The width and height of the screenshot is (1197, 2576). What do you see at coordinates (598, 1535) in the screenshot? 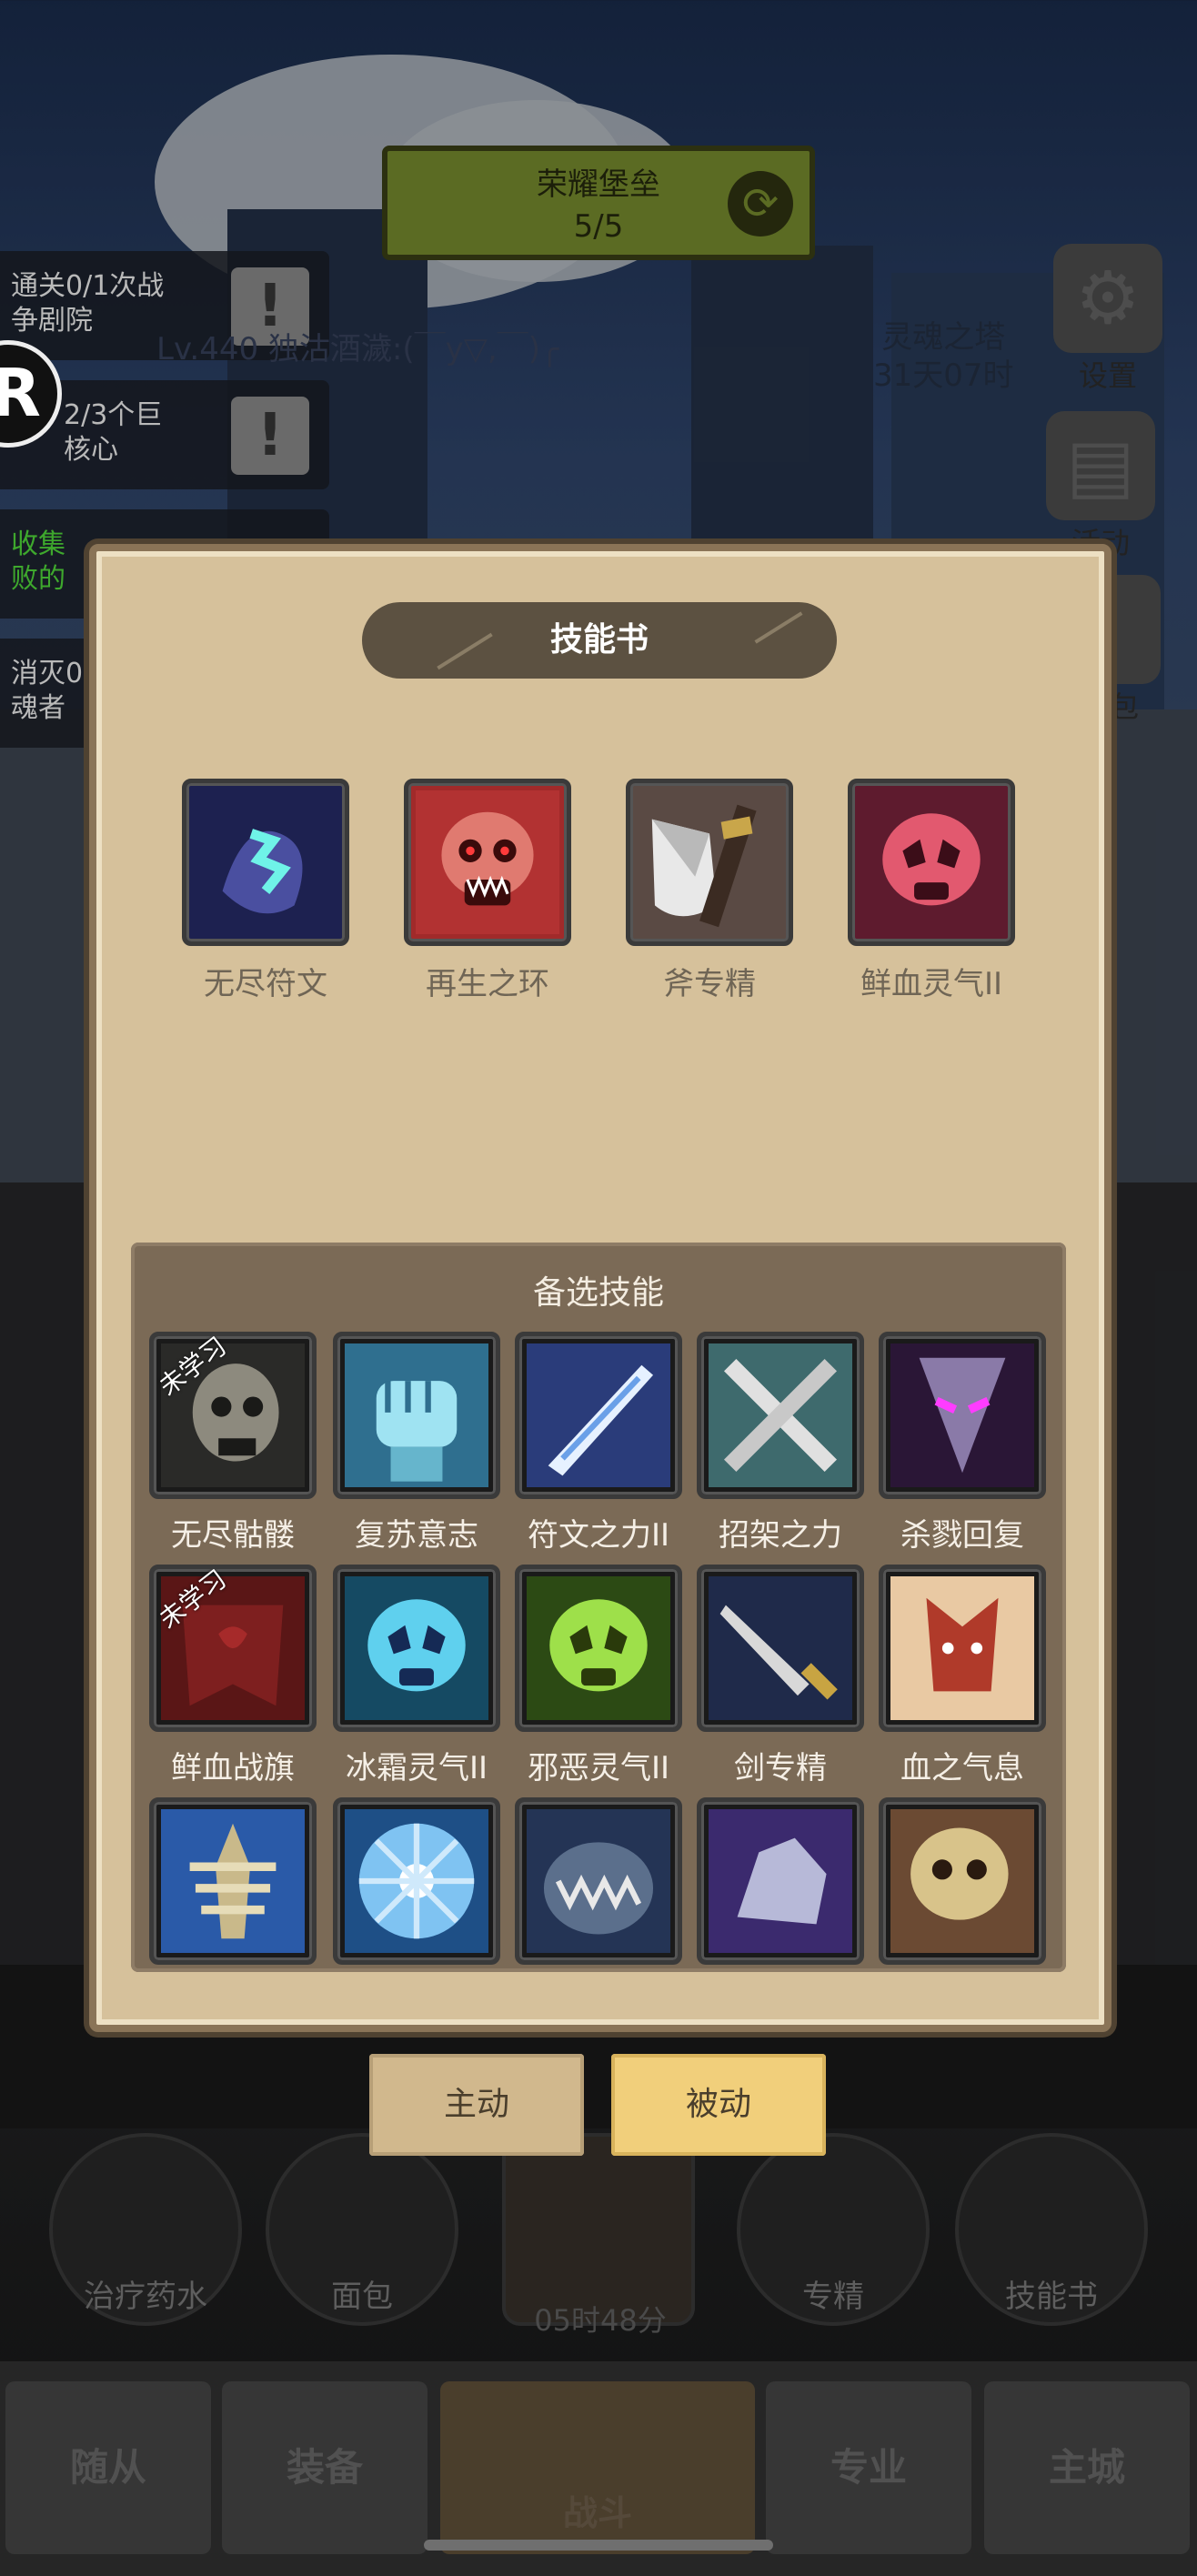
I see `skill-name: 符文之力II` at bounding box center [598, 1535].